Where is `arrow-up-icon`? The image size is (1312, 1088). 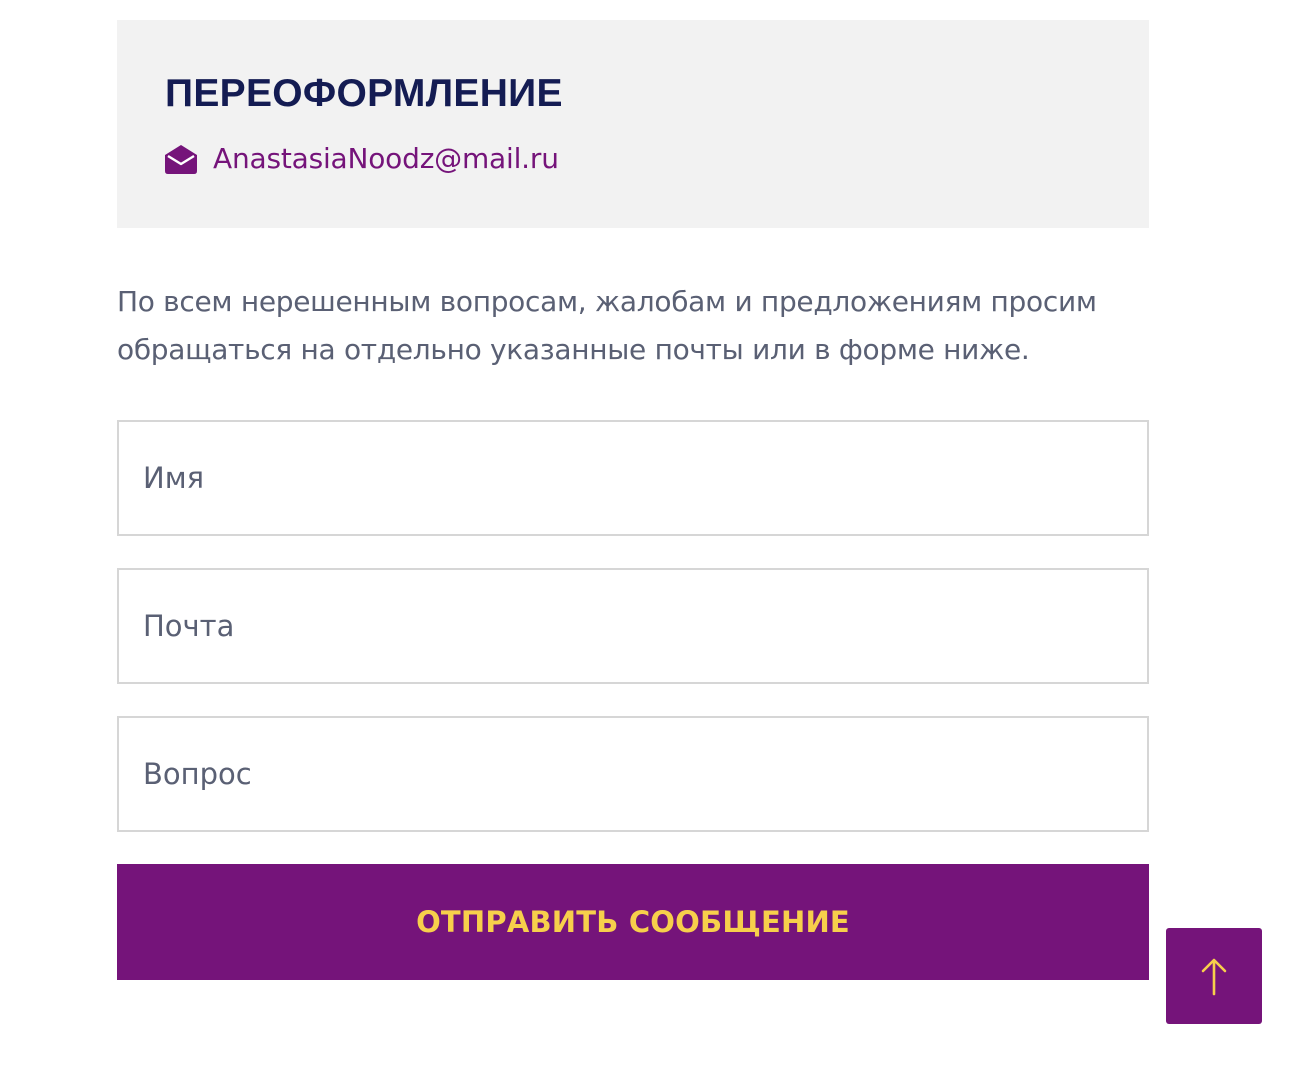 arrow-up-icon is located at coordinates (1214, 976).